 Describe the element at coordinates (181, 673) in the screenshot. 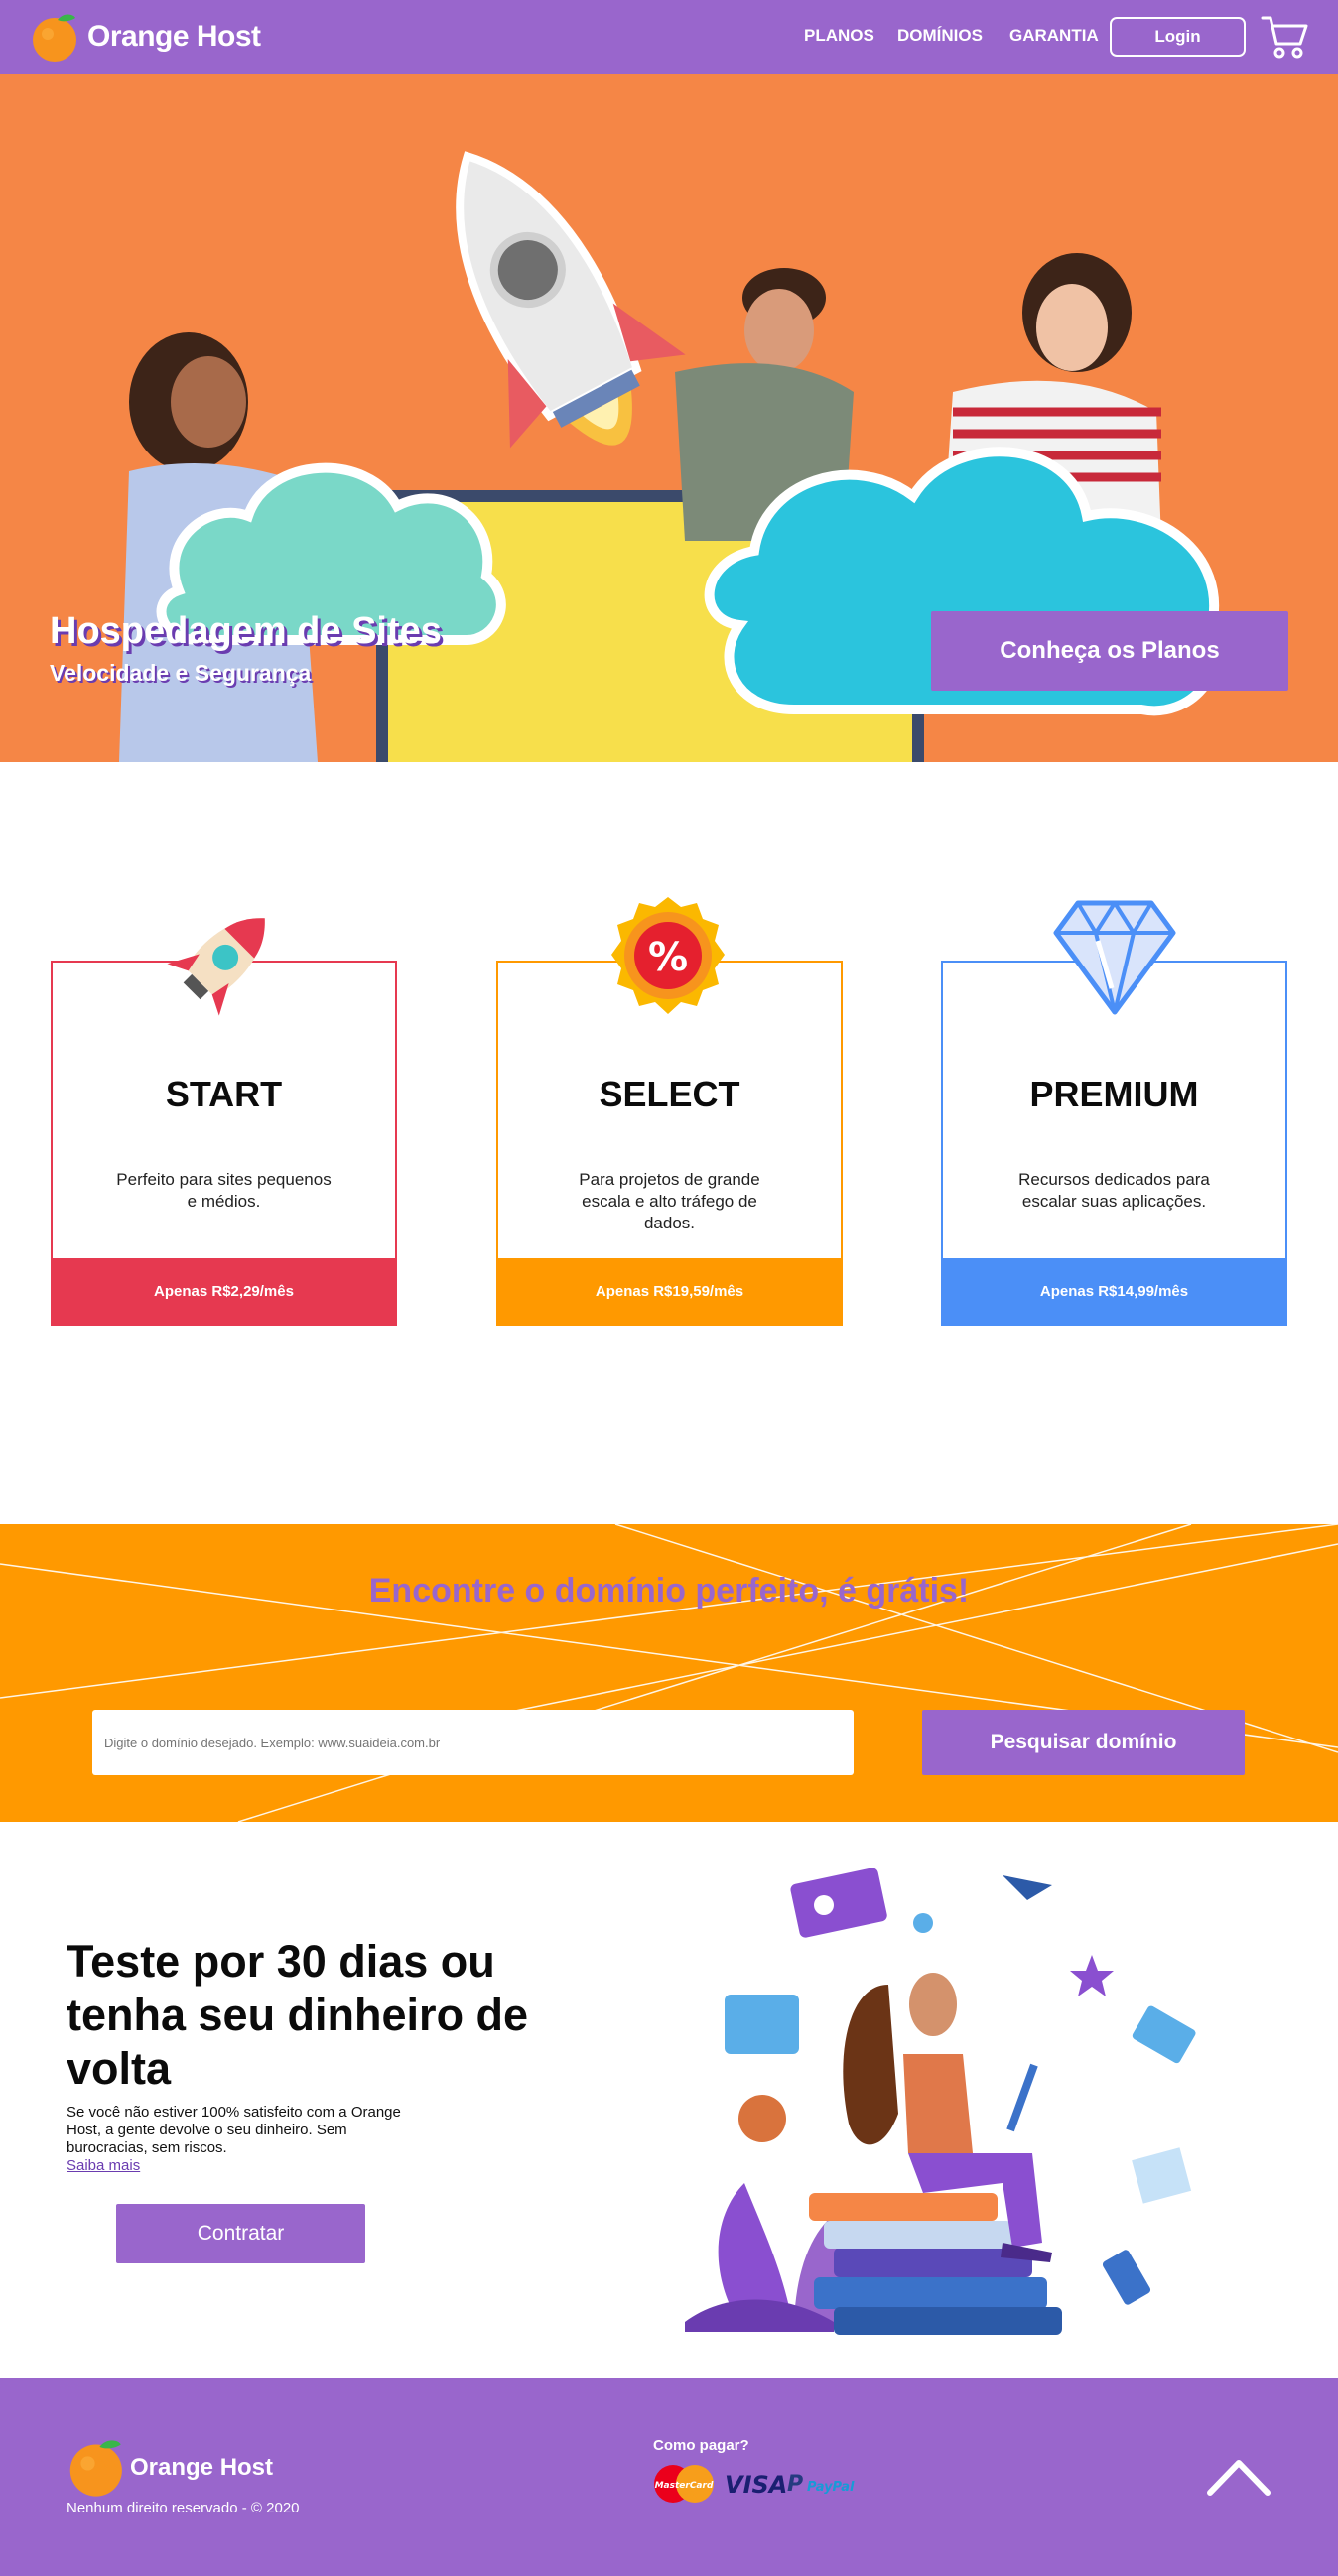

I see `hero-subtitle: Velocidade e Segurança` at that location.